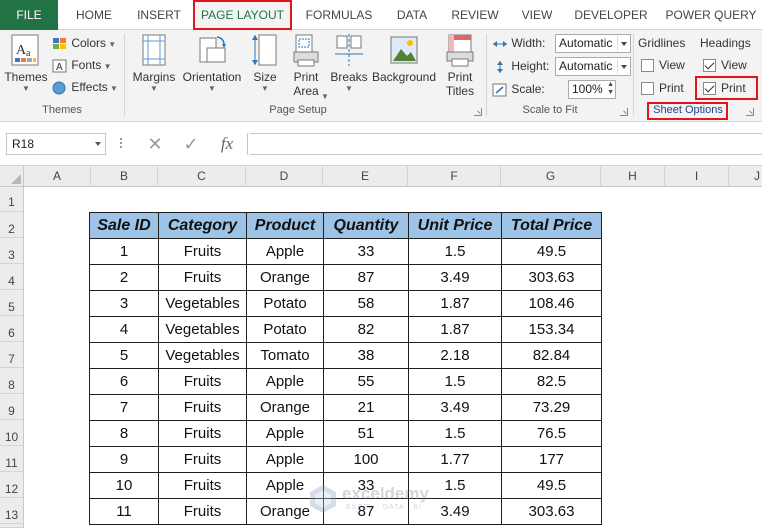  Describe the element at coordinates (551, 251) in the screenshot. I see `table-cell: 49.5` at that location.